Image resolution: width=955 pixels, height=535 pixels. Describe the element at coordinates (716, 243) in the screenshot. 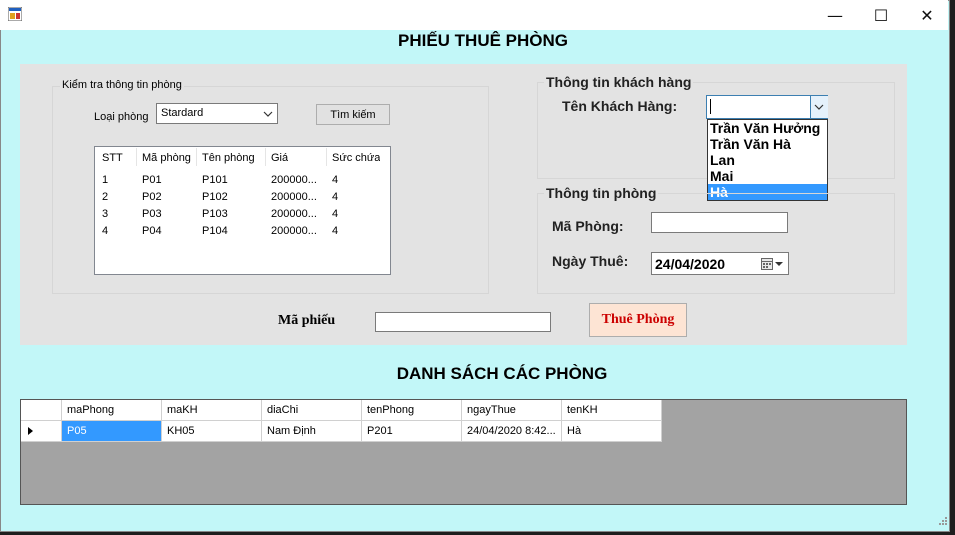

I see `room-info-group` at that location.